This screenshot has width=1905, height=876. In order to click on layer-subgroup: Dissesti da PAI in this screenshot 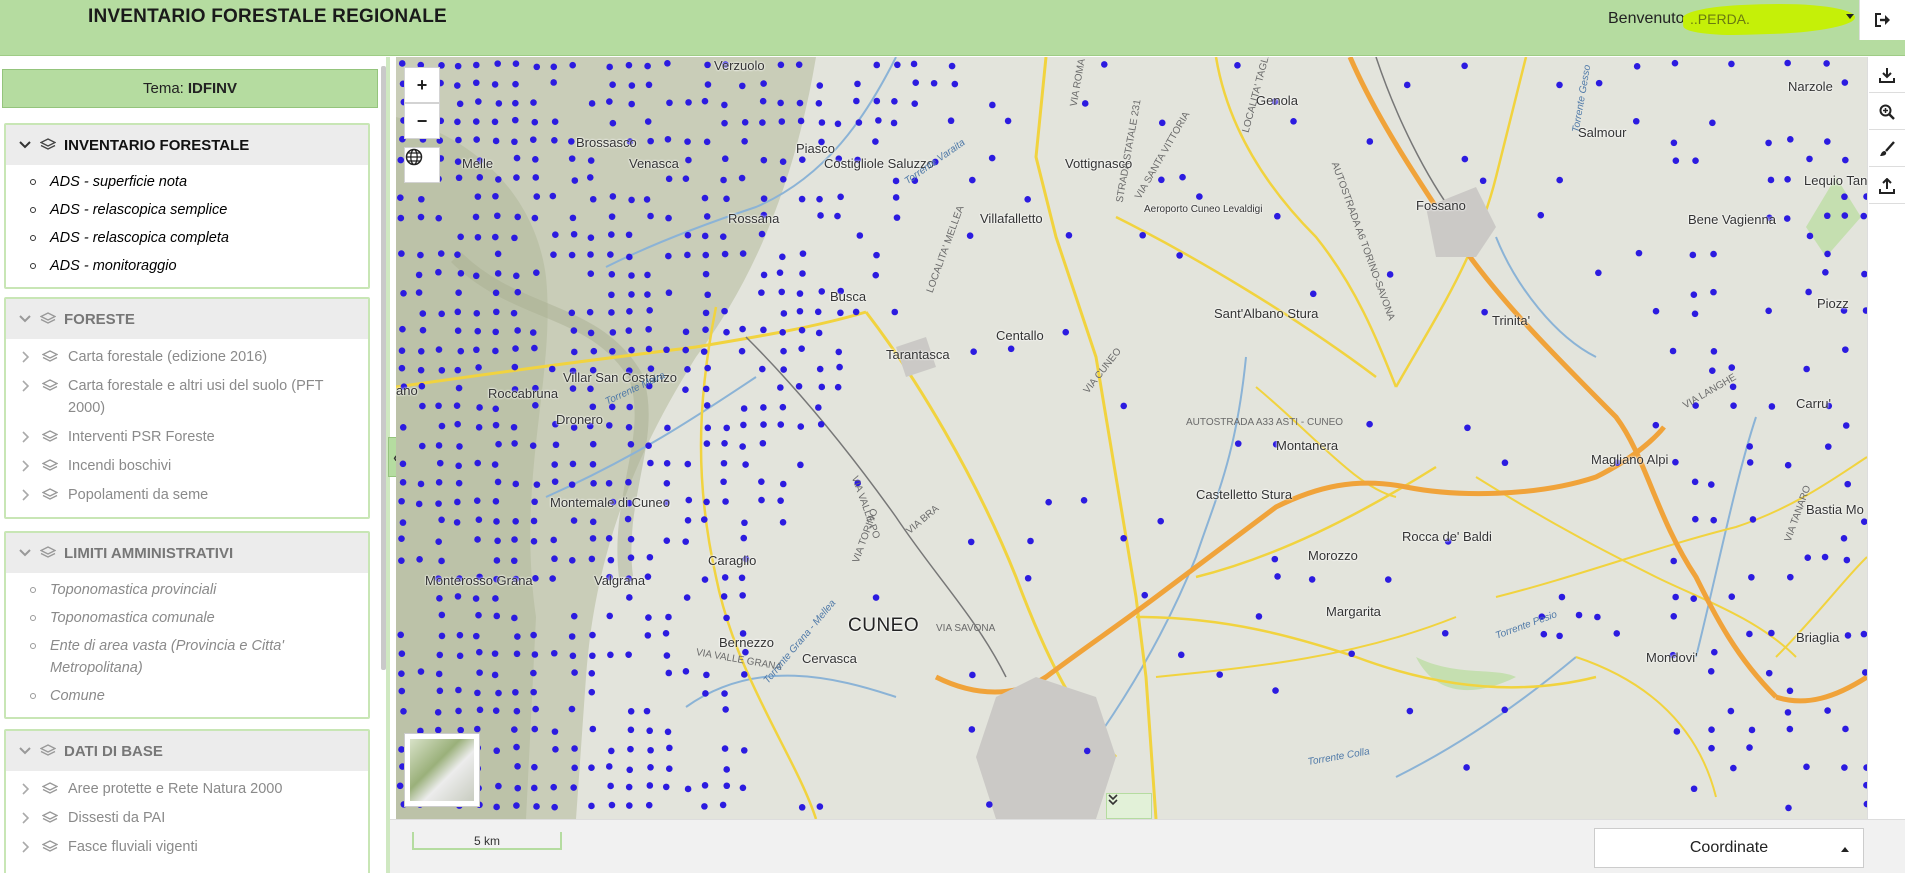, I will do `click(187, 818)`.